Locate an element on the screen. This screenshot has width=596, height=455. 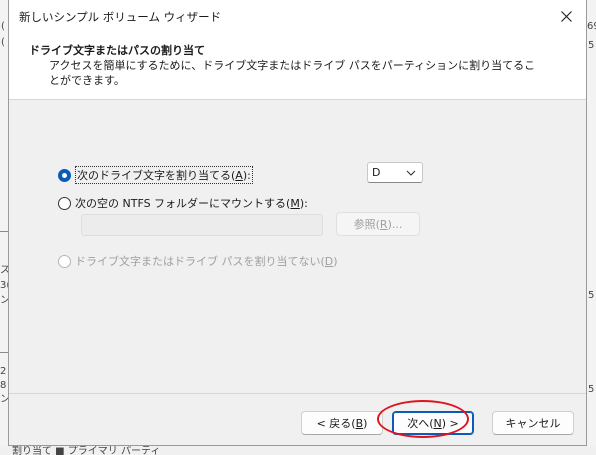
background-taskbar-strip: 割り当て ■ プライマリ パーティ is located at coordinates (298, 450).